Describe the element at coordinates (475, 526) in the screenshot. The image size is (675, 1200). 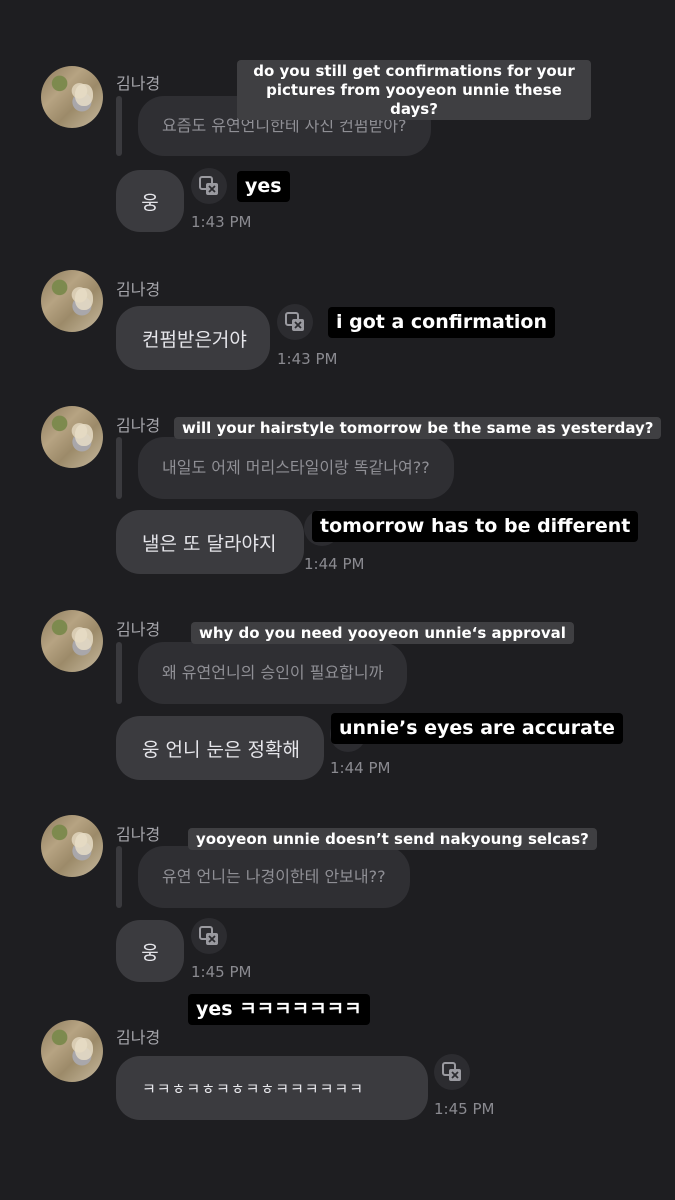
I see `translation-caption: tomorrow has to be different` at that location.